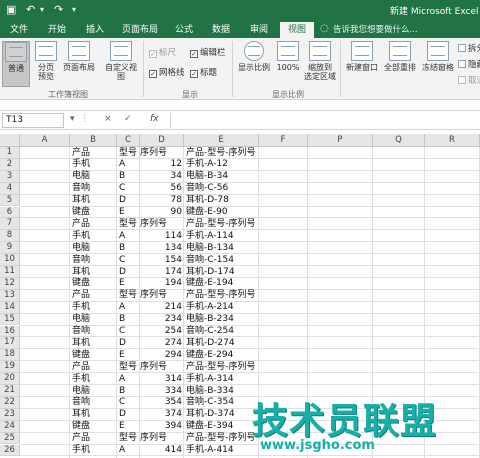 Image resolution: width=480 pixels, height=458 pixels. What do you see at coordinates (10, 272) in the screenshot?
I see `row-header: 11` at bounding box center [10, 272].